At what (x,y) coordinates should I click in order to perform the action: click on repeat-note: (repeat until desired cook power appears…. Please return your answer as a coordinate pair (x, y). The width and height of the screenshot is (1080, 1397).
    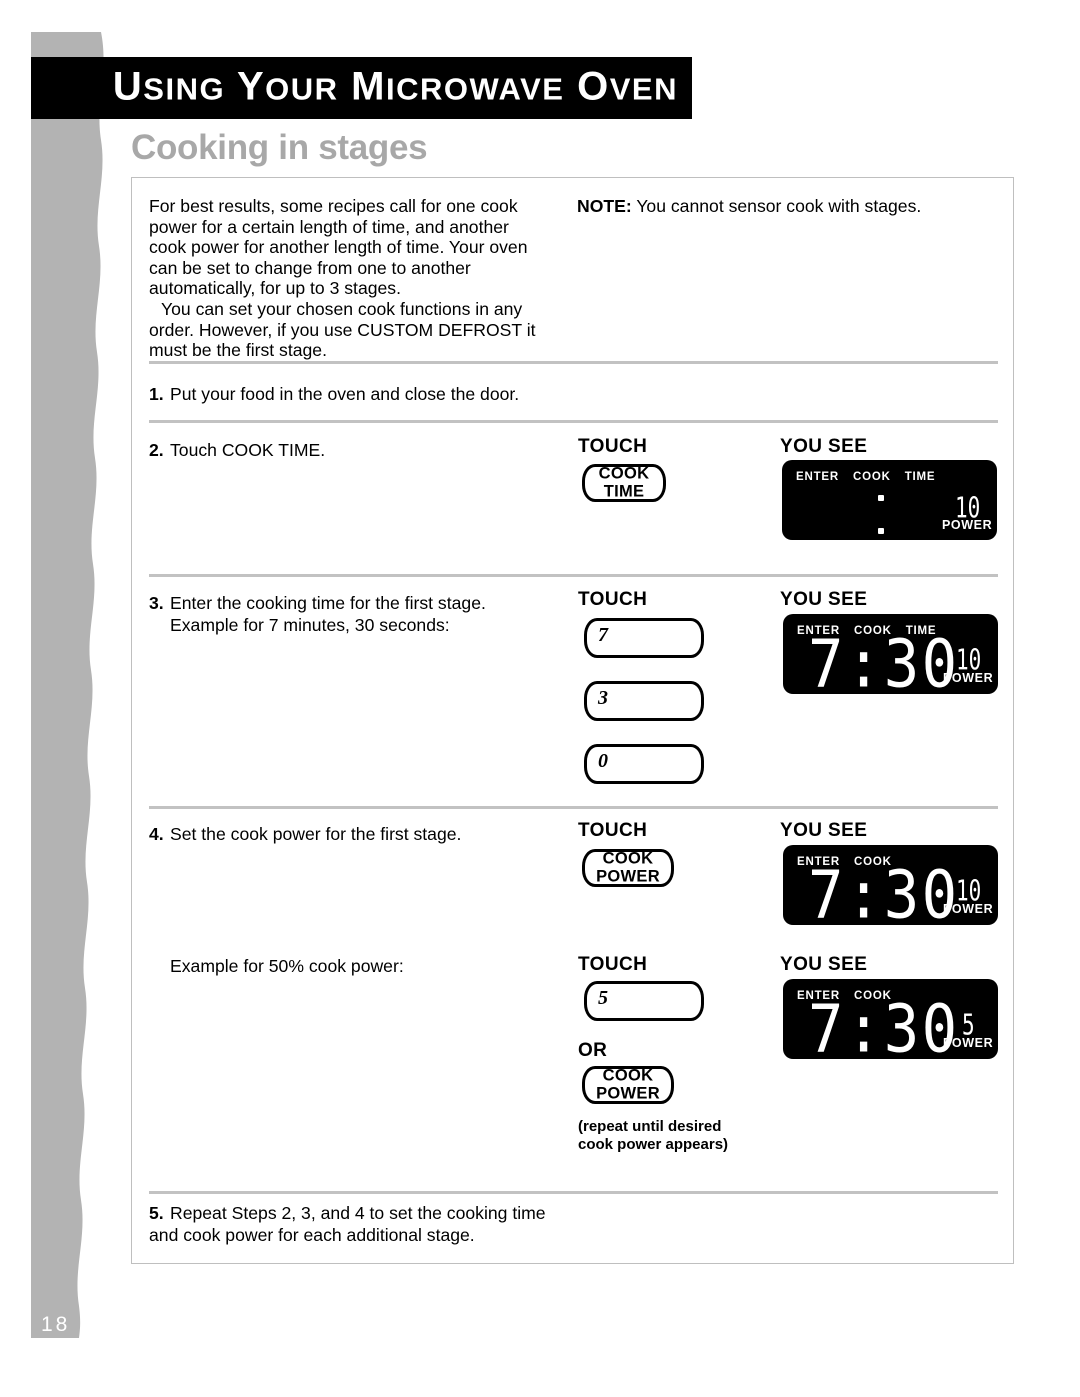
    Looking at the image, I should click on (693, 1136).